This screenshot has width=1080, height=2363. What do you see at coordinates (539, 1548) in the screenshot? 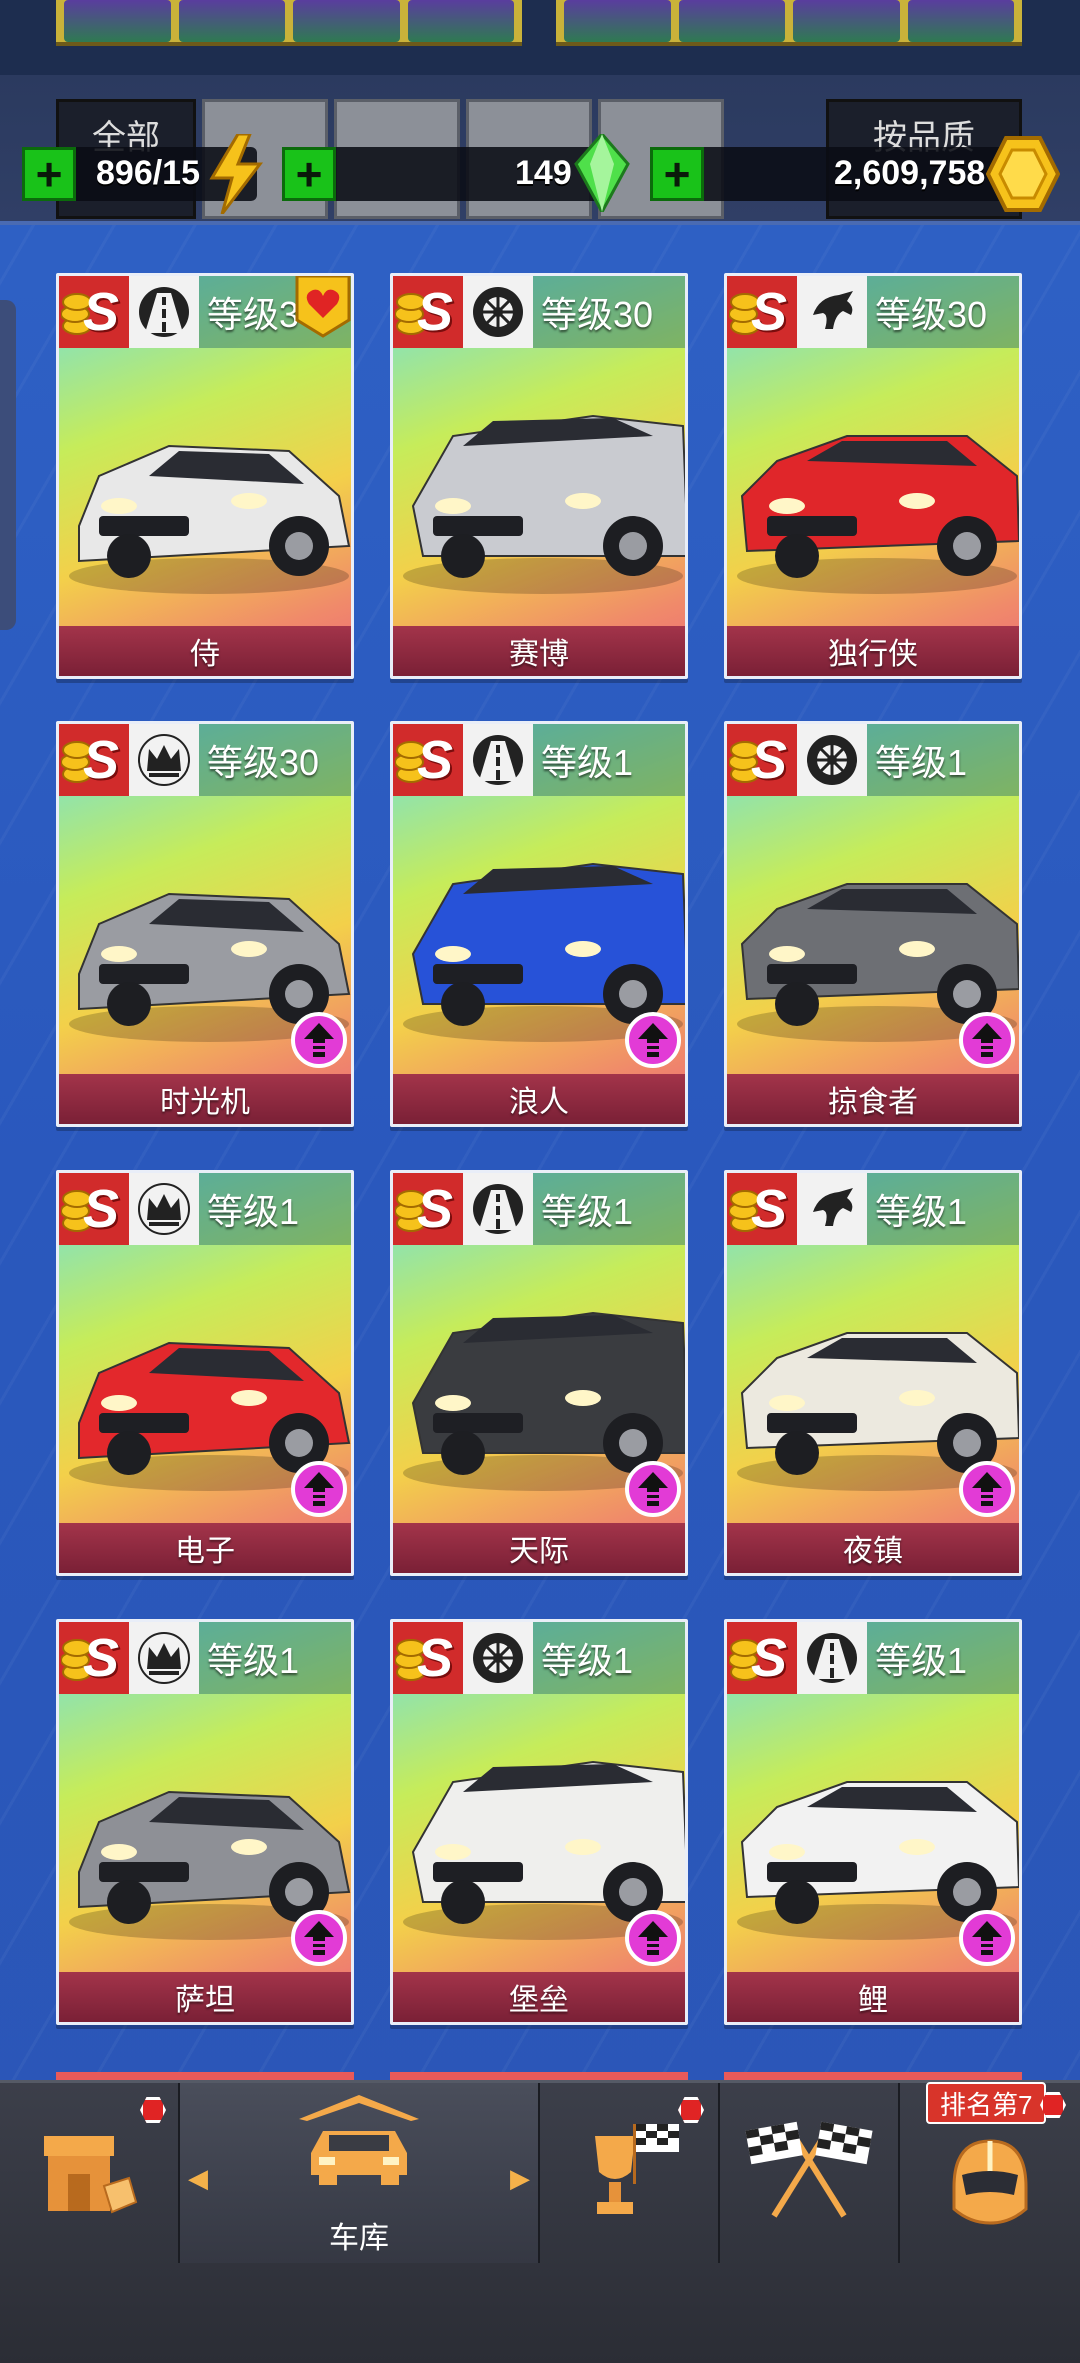
I see `car-name: 天际` at bounding box center [539, 1548].